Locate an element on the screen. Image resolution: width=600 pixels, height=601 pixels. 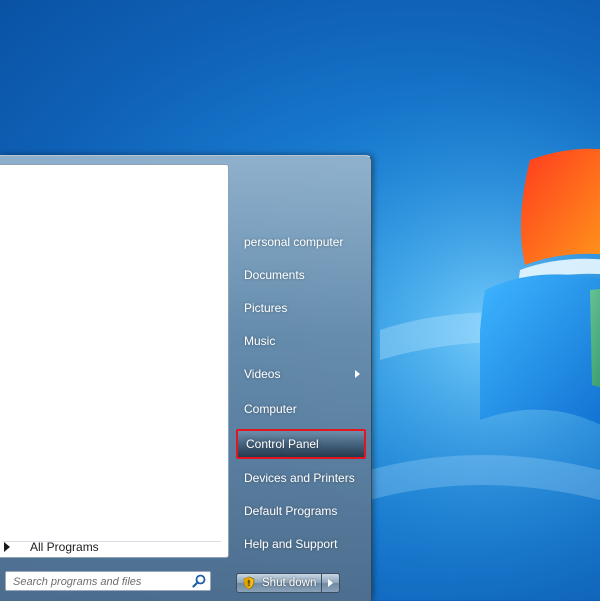
videos-label: Videos is located at coordinates (262, 374).